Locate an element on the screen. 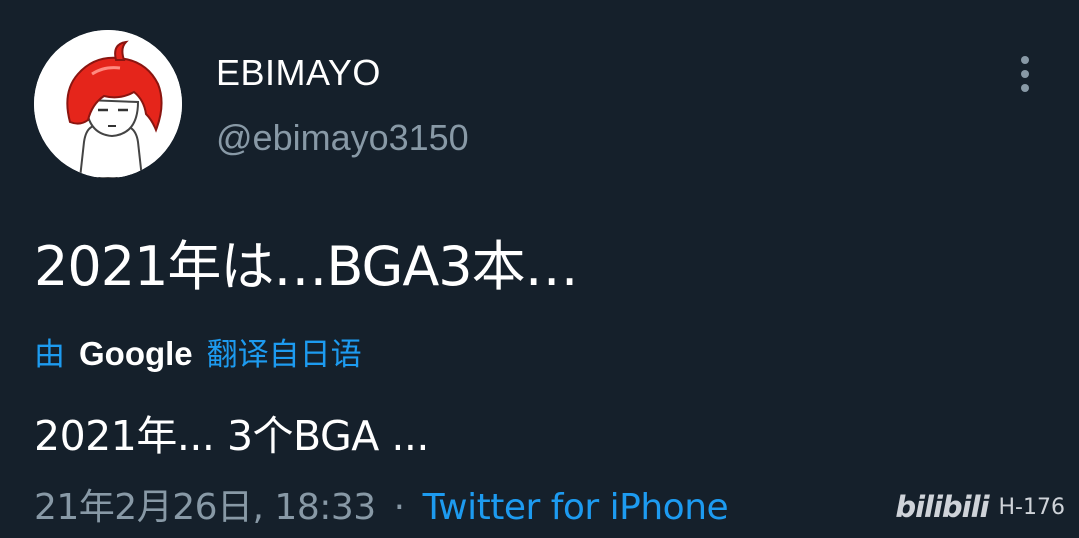 The height and width of the screenshot is (538, 1079). translate-by-label: 由 is located at coordinates (49, 355).